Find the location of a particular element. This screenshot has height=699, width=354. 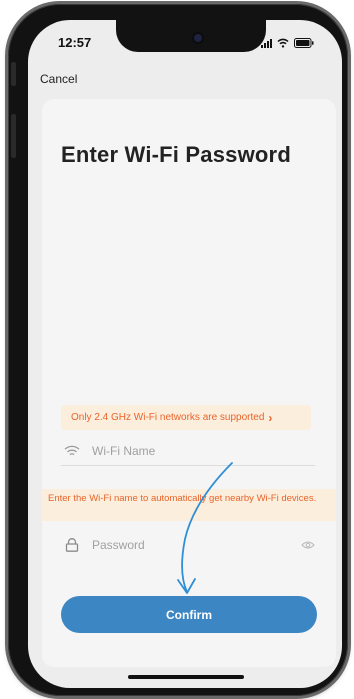

volume-up-button is located at coordinates (13, 74).